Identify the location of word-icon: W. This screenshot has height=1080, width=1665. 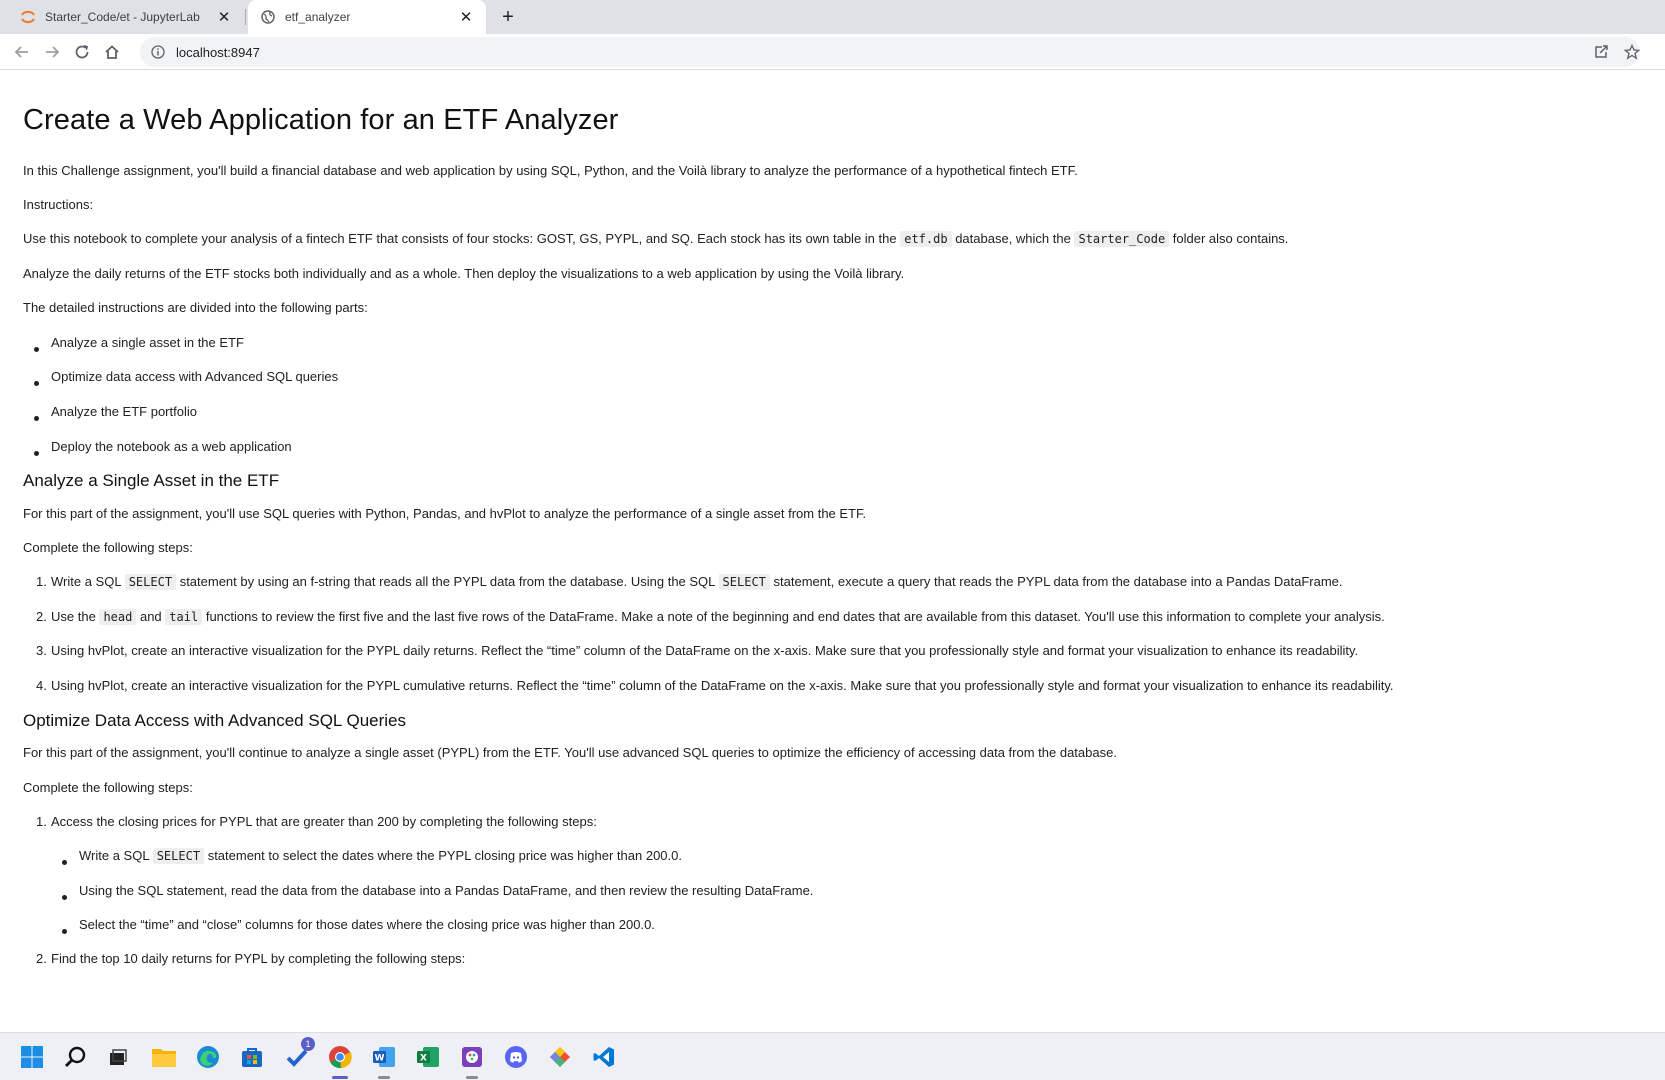
(384, 1059).